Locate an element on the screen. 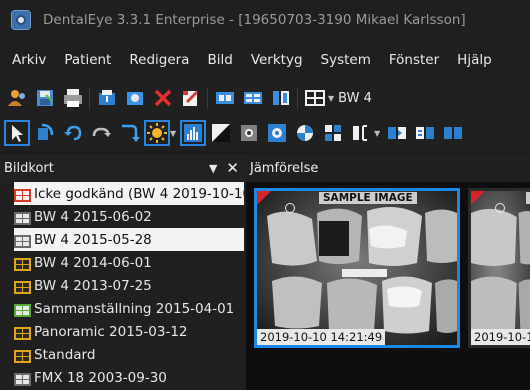 This screenshot has height=390, width=530. brightness-icon is located at coordinates (157, 133).